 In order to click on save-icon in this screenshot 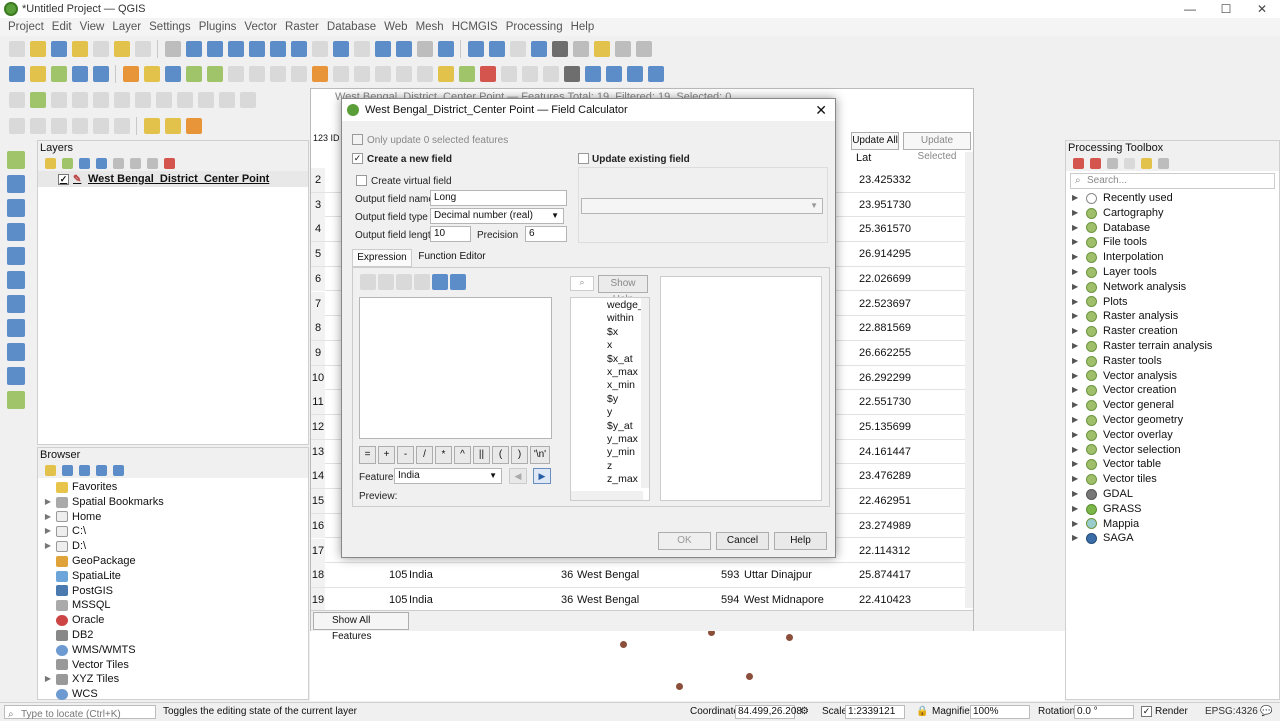, I will do `click(386, 282)`.